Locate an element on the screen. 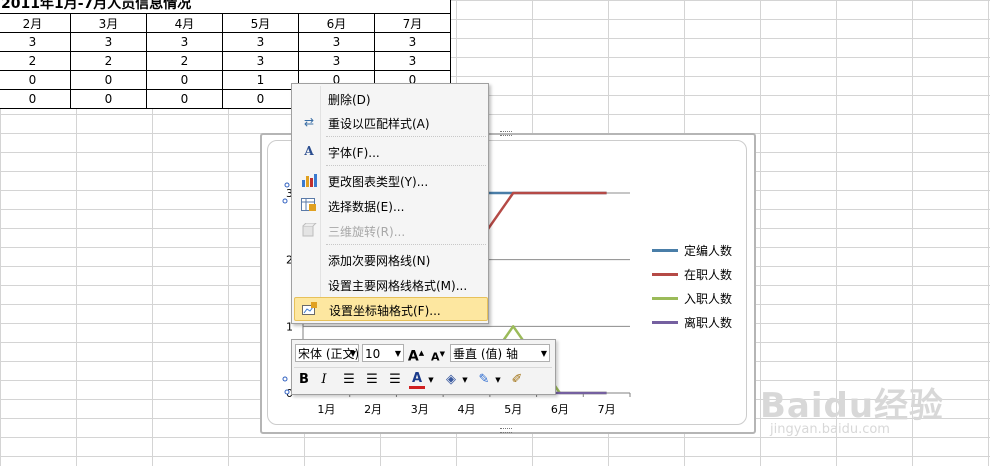  watermark-url: jingyan.baidu.com is located at coordinates (830, 429).